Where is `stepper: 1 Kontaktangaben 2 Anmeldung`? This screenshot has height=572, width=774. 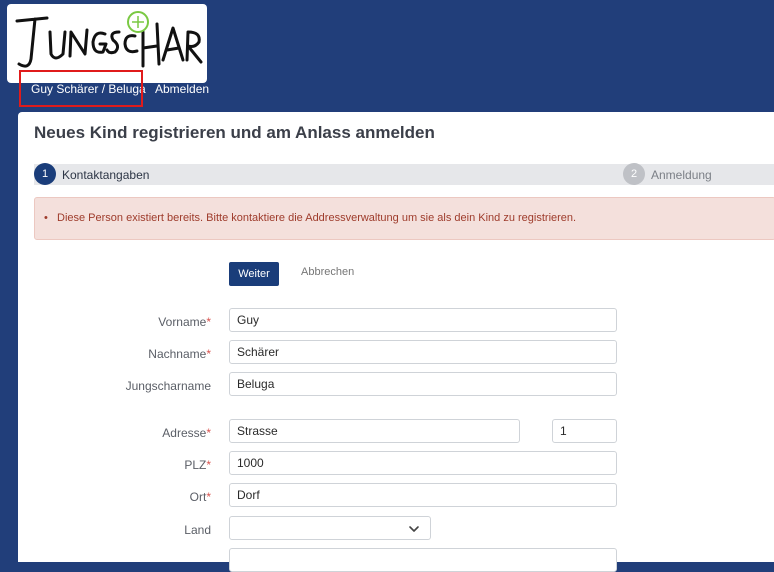 stepper: 1 Kontaktangaben 2 Anmeldung is located at coordinates (404, 174).